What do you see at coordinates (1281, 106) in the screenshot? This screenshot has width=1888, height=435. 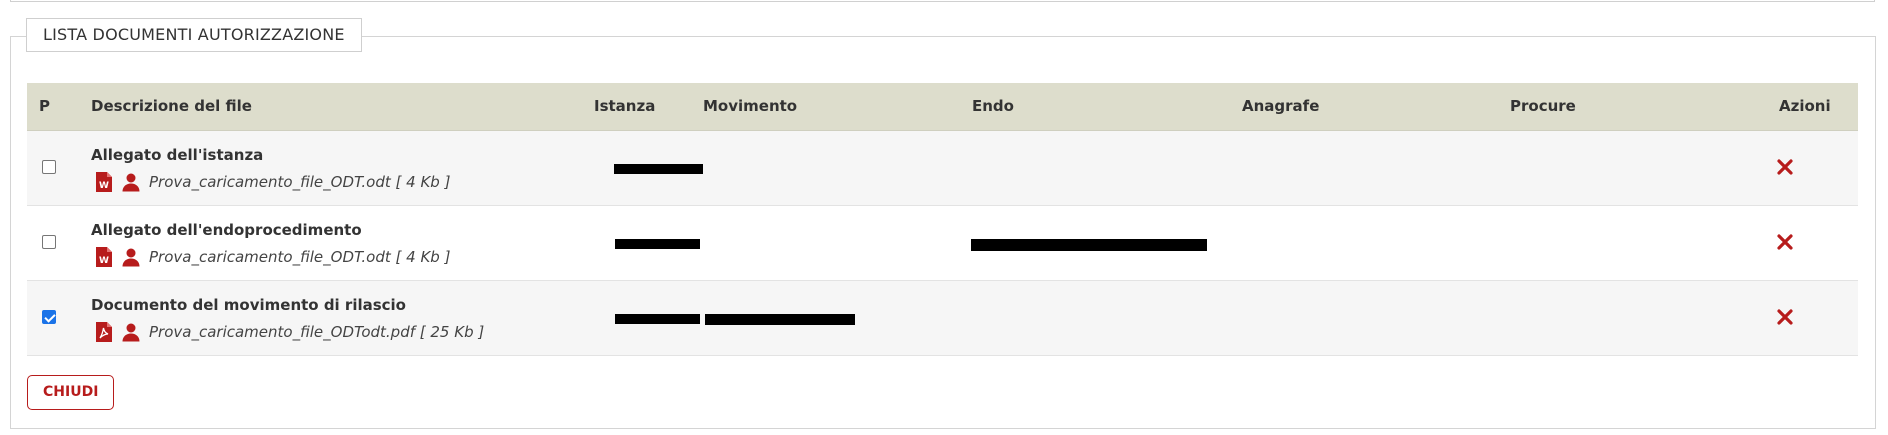 I see `column-header-anagrafe: Anagrafe` at bounding box center [1281, 106].